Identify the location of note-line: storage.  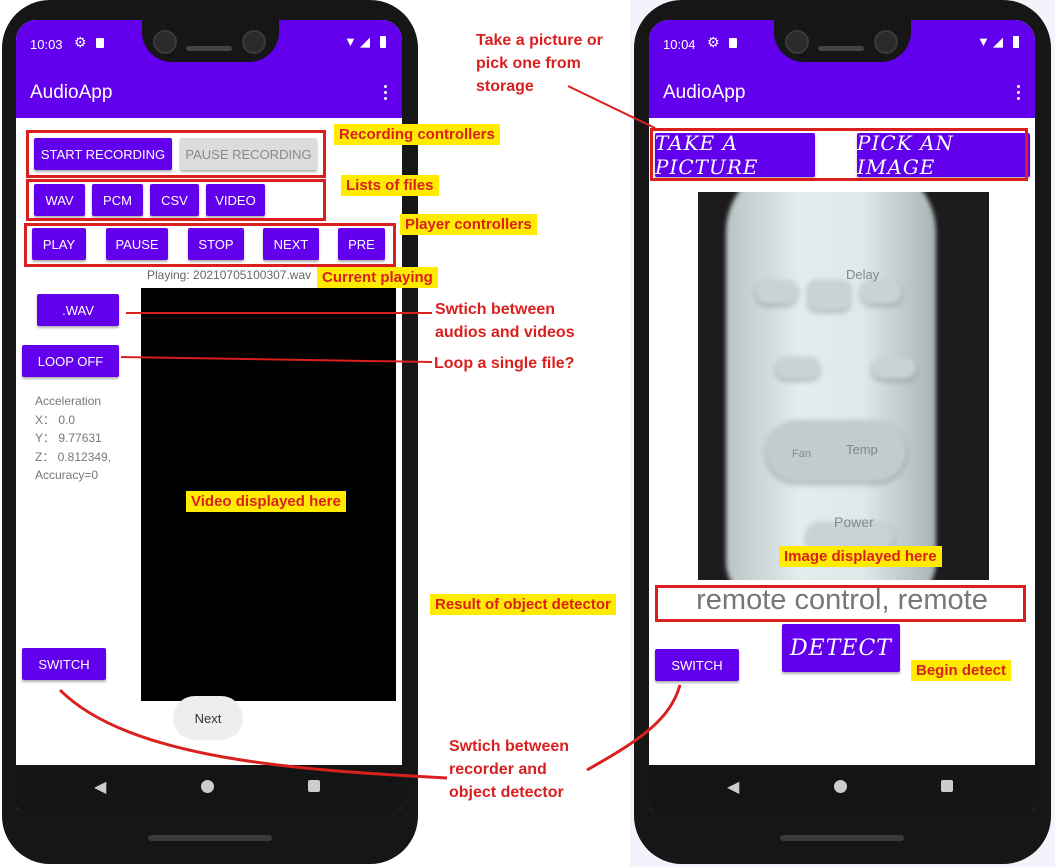
(505, 86).